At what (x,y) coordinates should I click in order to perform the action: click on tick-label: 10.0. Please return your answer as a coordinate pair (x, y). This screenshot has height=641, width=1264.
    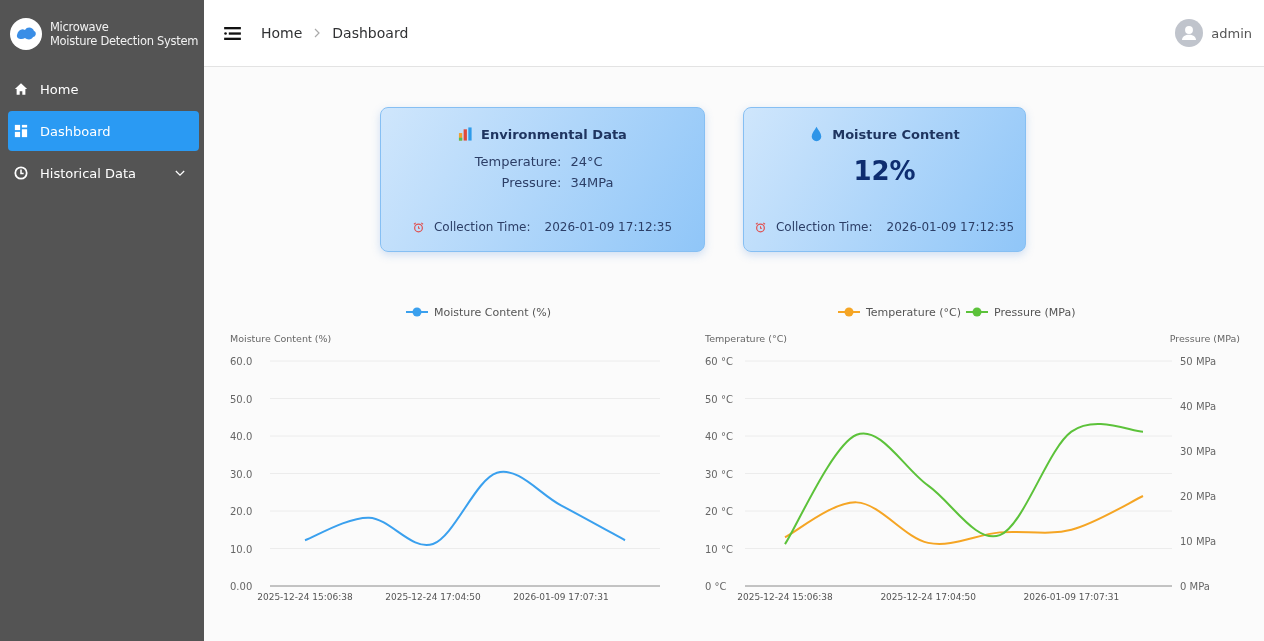
    Looking at the image, I should click on (241, 549).